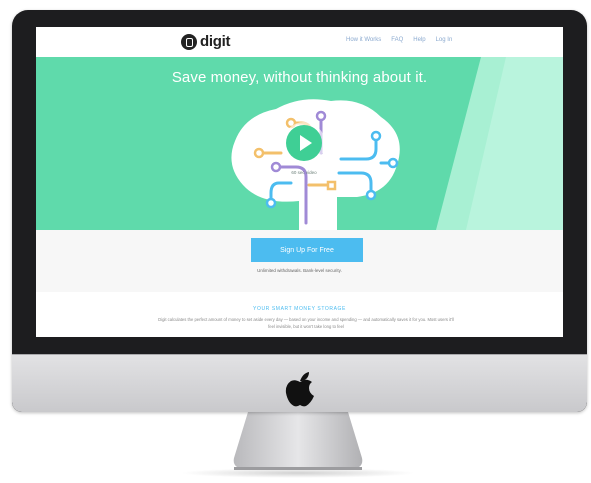  I want to click on nav-link-log-in: Log In, so click(444, 40).